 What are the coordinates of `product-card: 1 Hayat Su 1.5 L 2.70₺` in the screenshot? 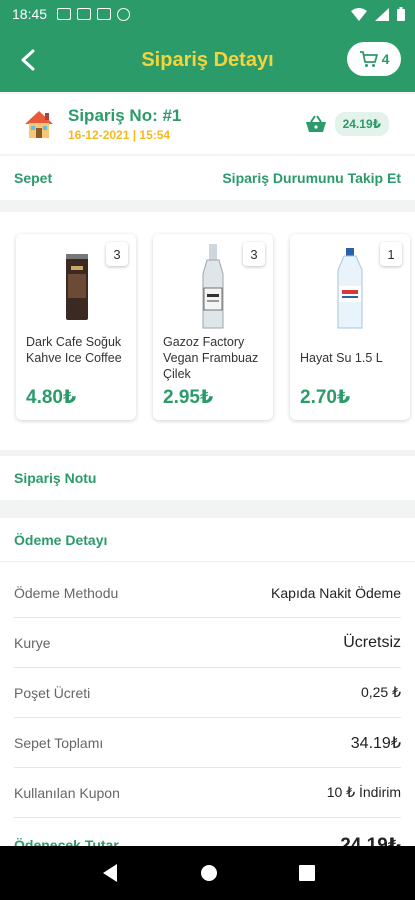 It's located at (350, 327).